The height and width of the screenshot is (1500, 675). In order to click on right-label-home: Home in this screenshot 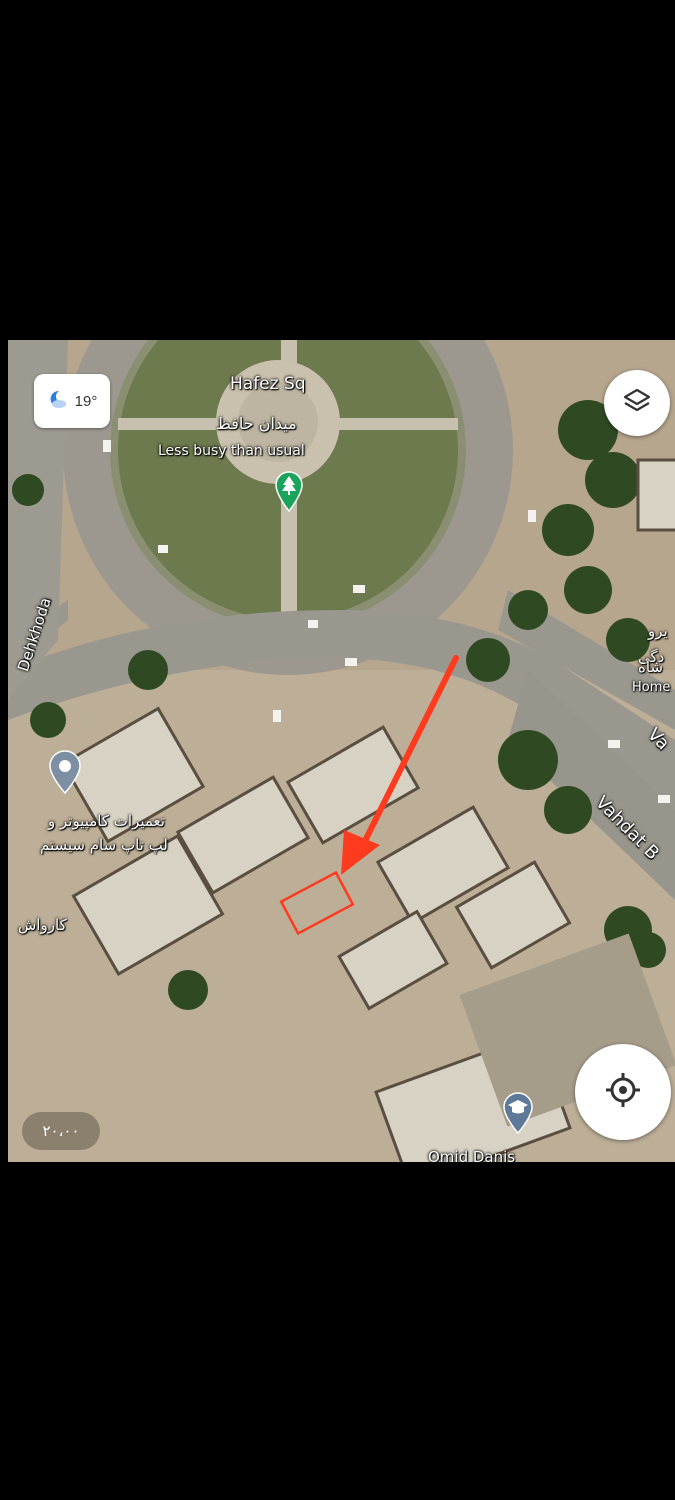, I will do `click(651, 687)`.